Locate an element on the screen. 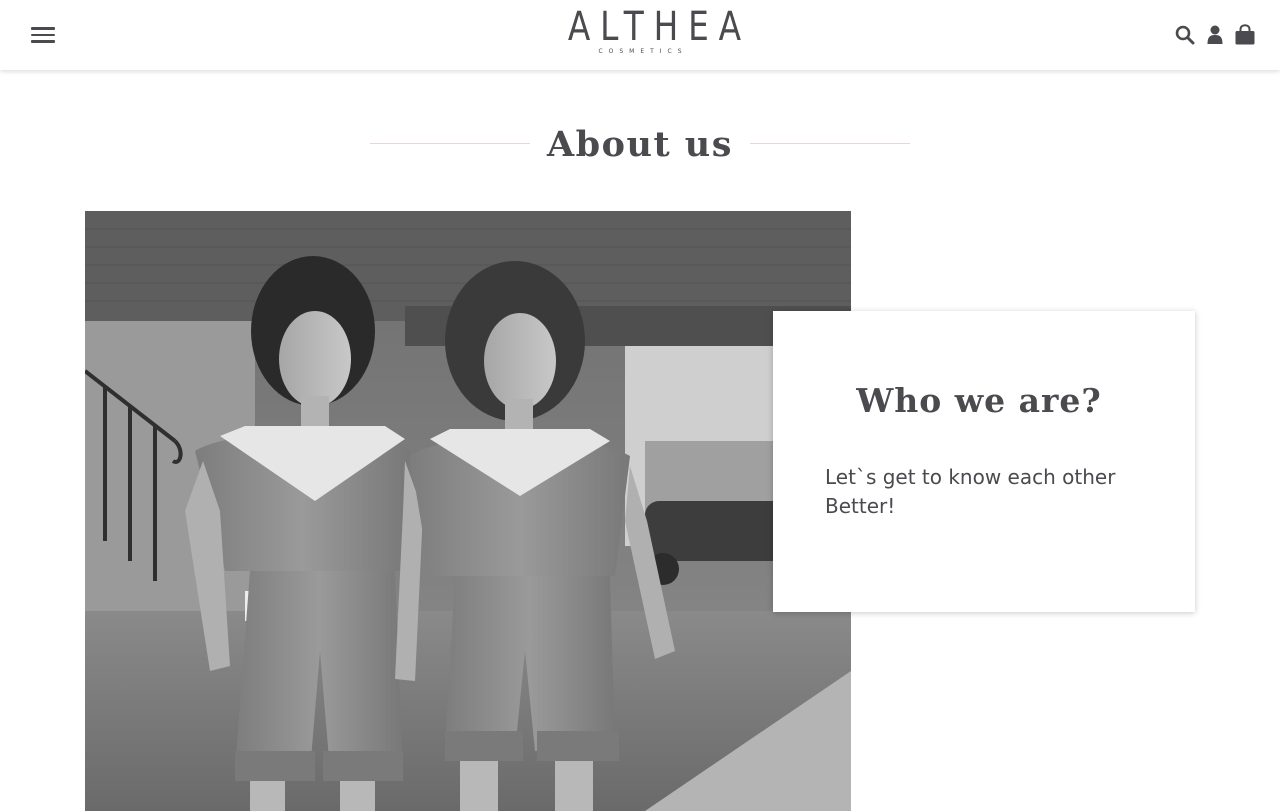 The image size is (1280, 811). hamburger-menu-icon is located at coordinates (43, 35).